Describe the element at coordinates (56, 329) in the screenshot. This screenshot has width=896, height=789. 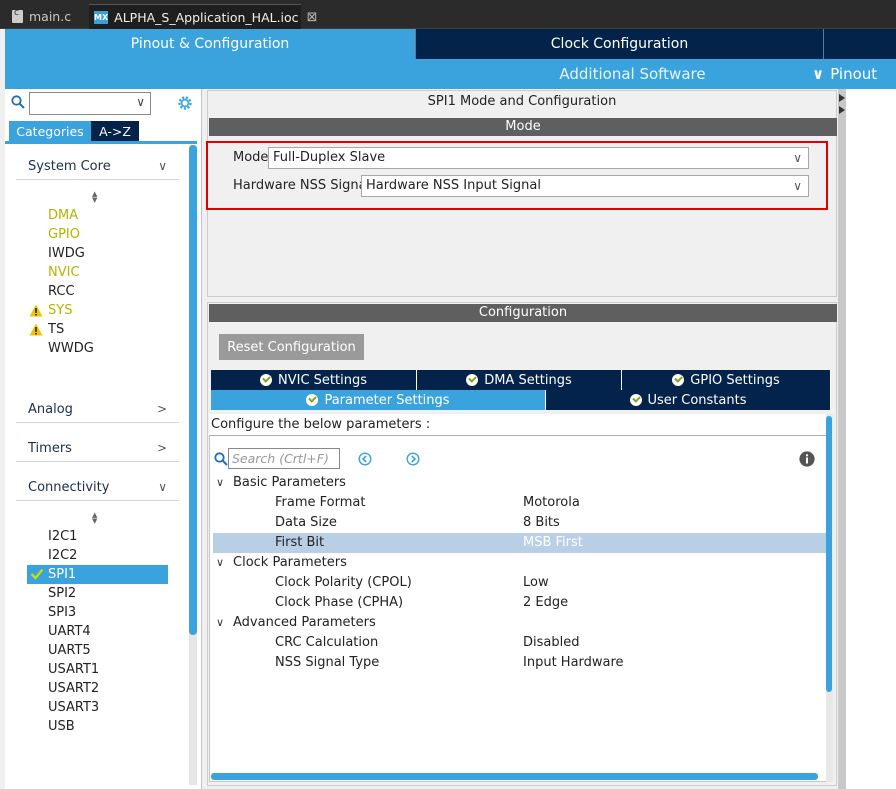
I see `sidebar-item-ts: TS` at that location.